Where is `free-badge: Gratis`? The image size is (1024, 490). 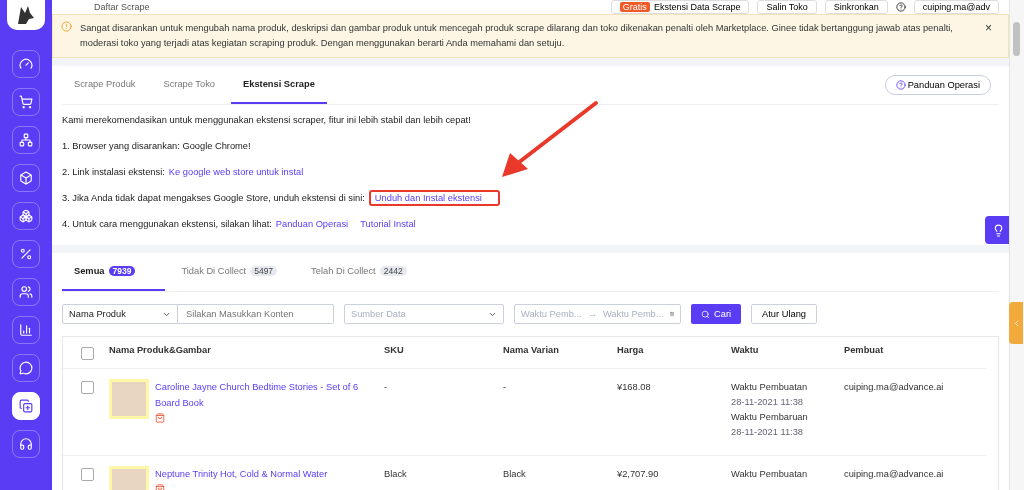
free-badge: Gratis is located at coordinates (634, 7).